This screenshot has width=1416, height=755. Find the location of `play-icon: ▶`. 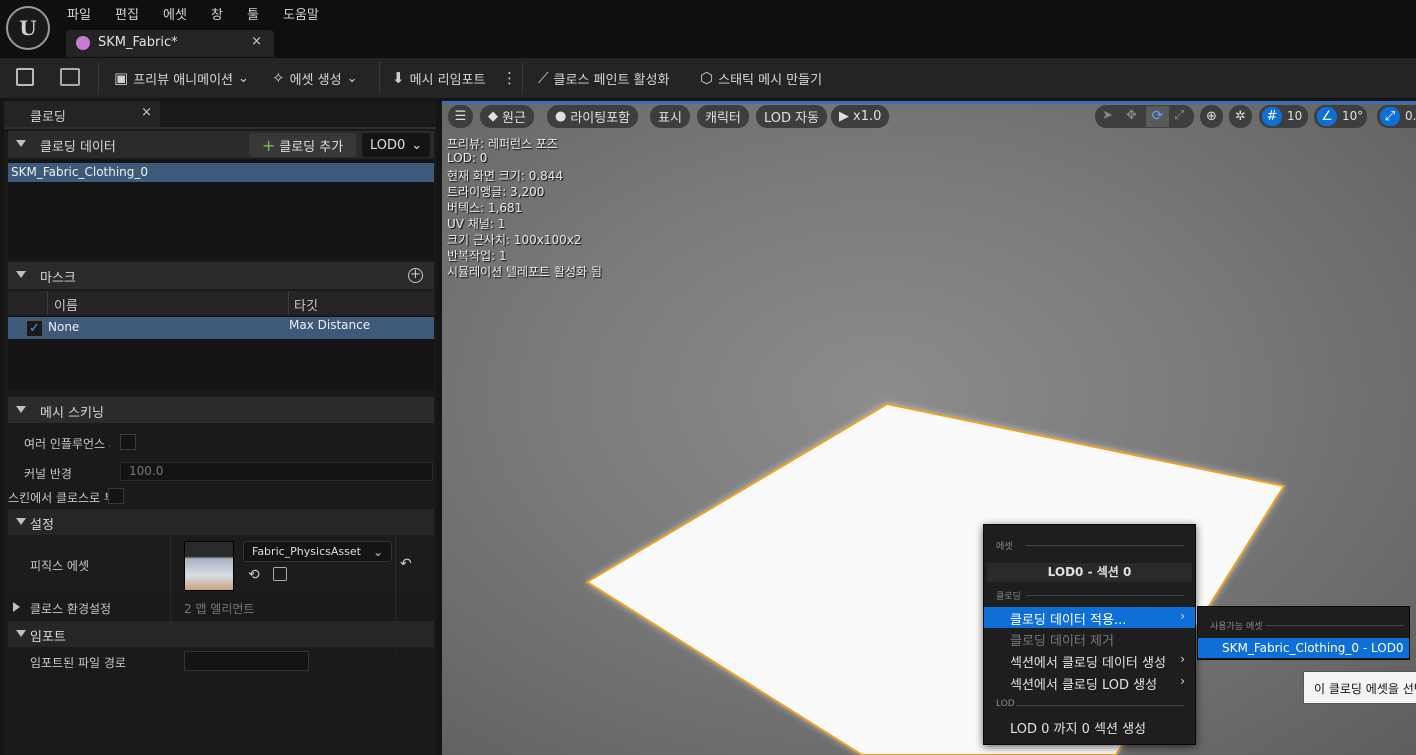

play-icon: ▶ is located at coordinates (844, 116).